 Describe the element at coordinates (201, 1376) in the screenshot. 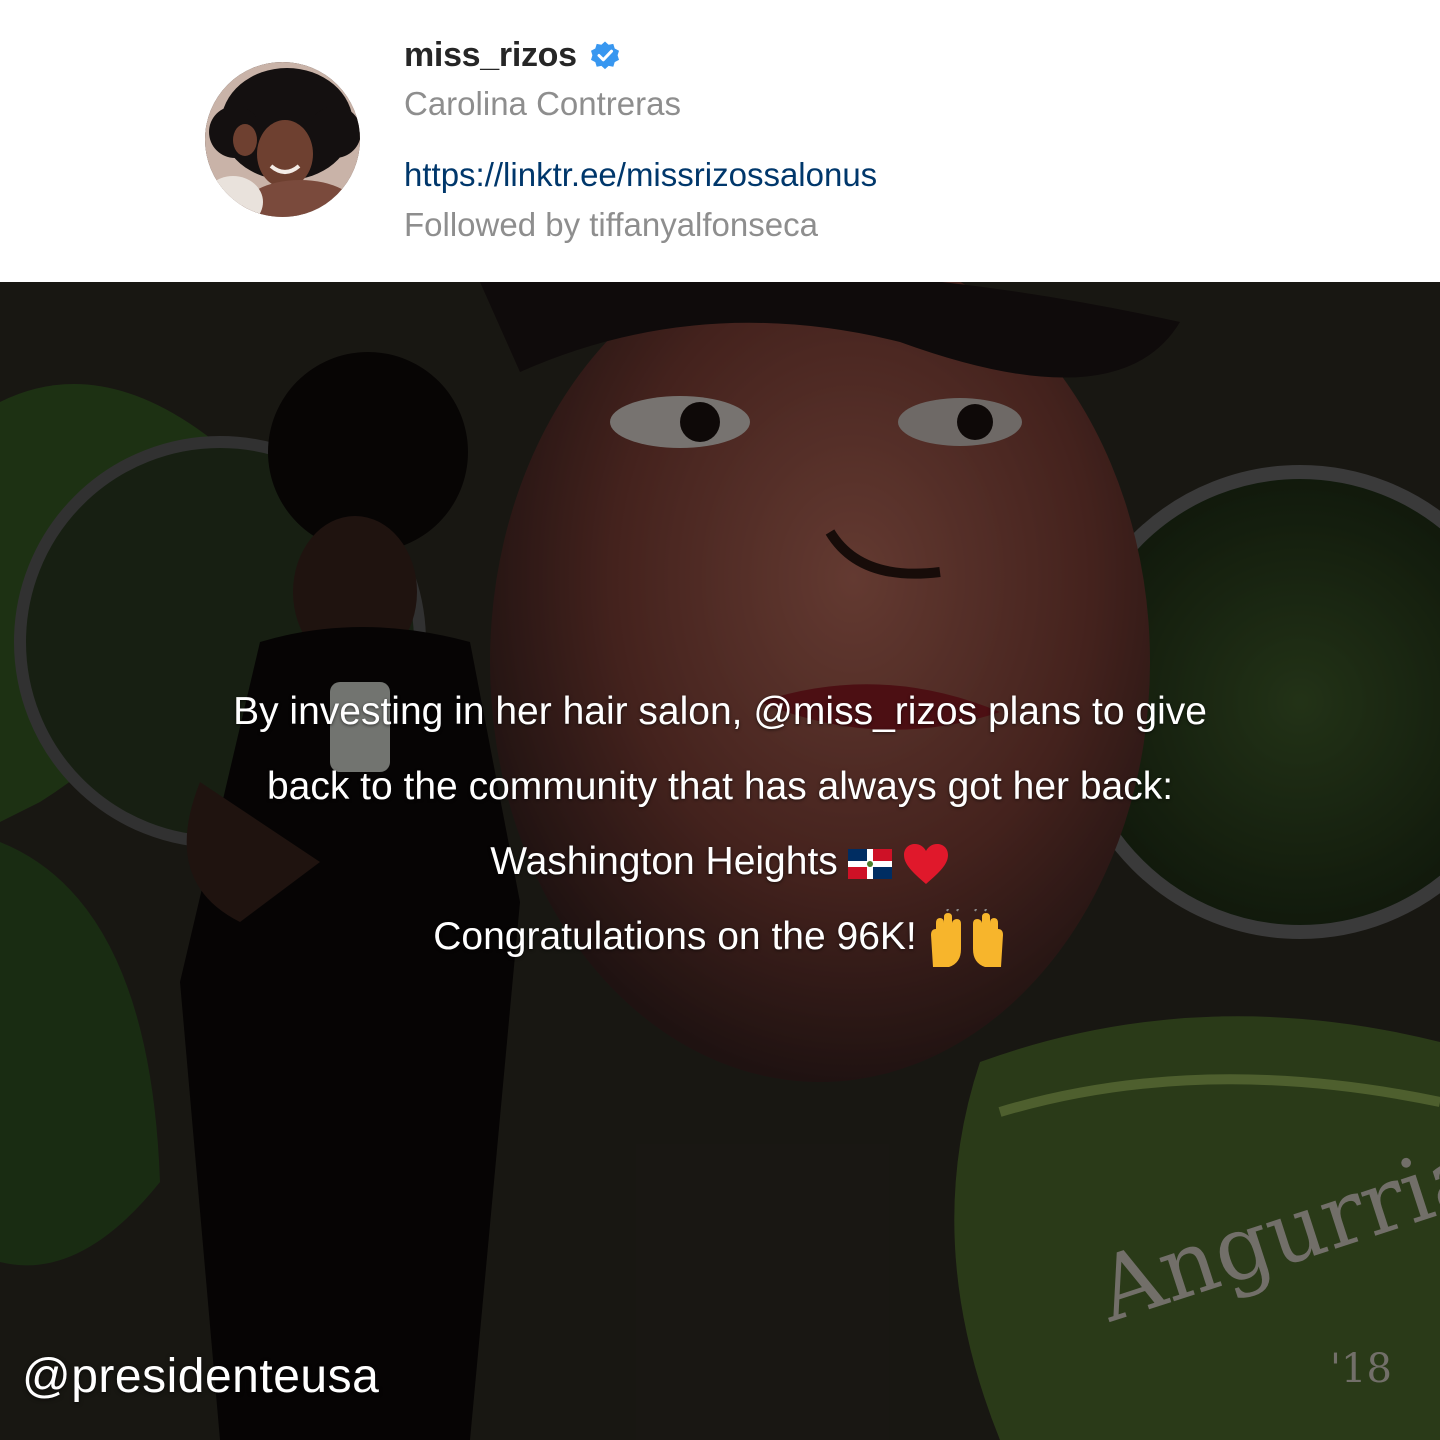

I see `credit-handle: @presidenteusa` at that location.